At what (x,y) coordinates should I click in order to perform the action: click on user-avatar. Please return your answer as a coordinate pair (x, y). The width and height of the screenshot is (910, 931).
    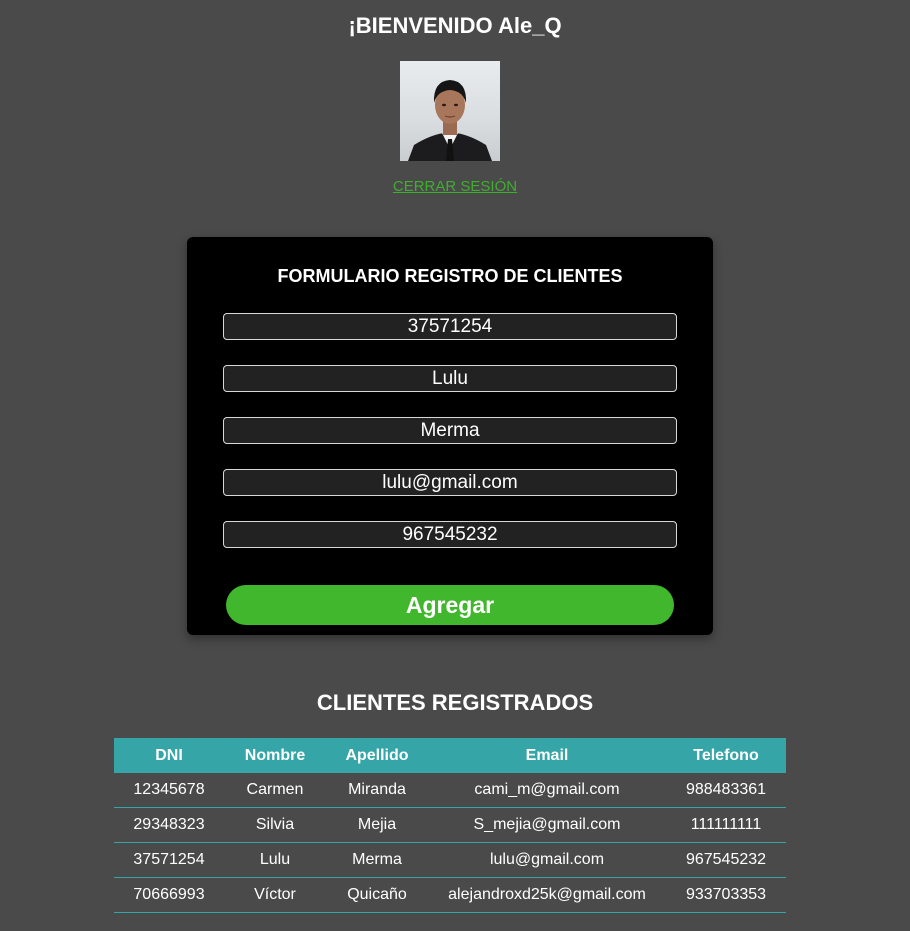
    Looking at the image, I should click on (450, 111).